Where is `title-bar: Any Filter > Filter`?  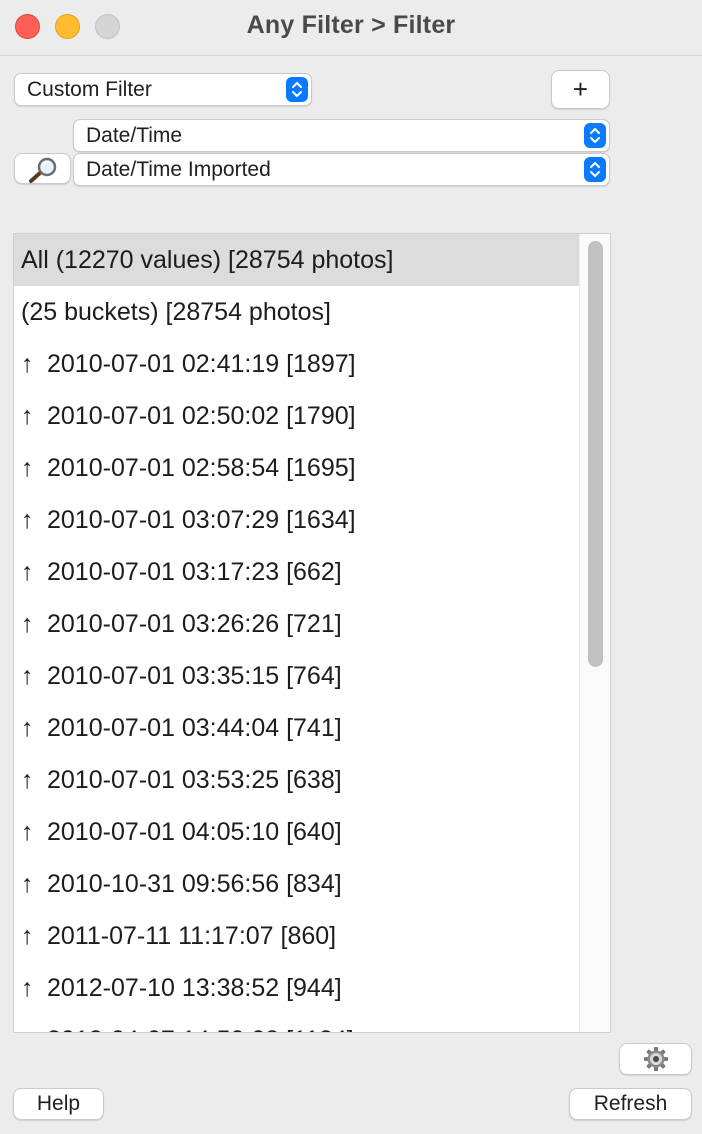 title-bar: Any Filter > Filter is located at coordinates (351, 28).